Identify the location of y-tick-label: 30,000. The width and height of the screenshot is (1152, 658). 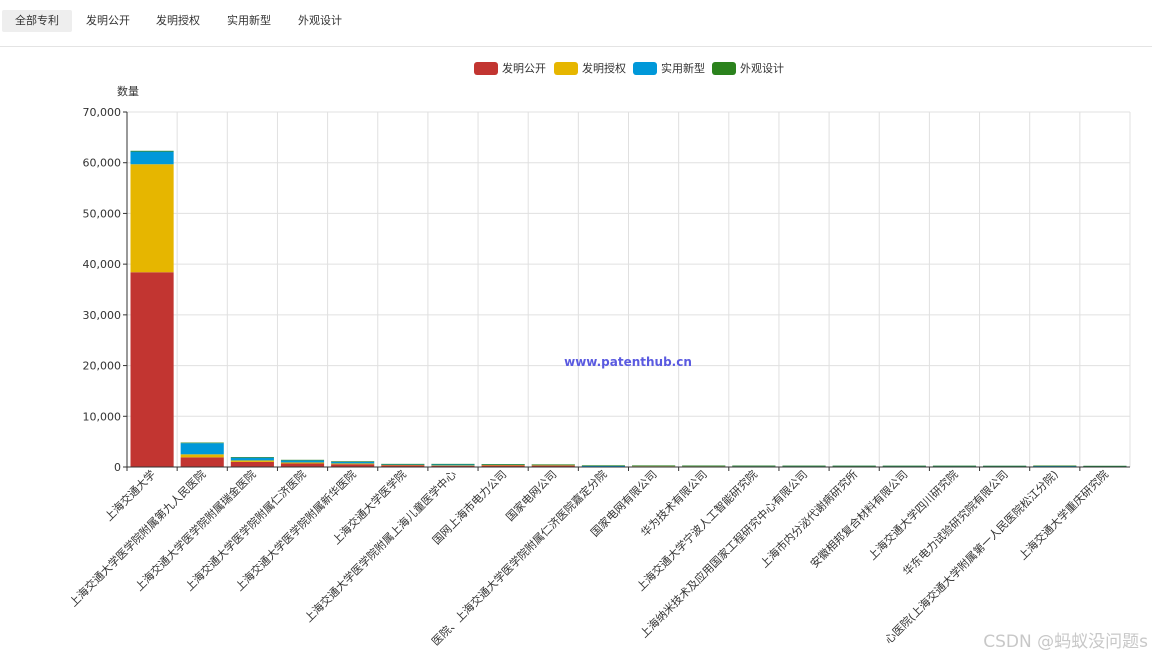
(102, 315).